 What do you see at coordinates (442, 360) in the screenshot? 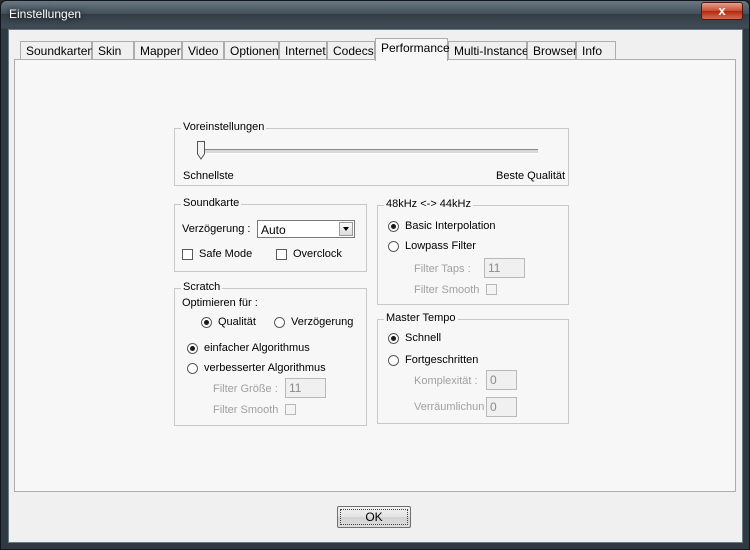
I see `tempo-advanced-label: Fortgeschritten` at bounding box center [442, 360].